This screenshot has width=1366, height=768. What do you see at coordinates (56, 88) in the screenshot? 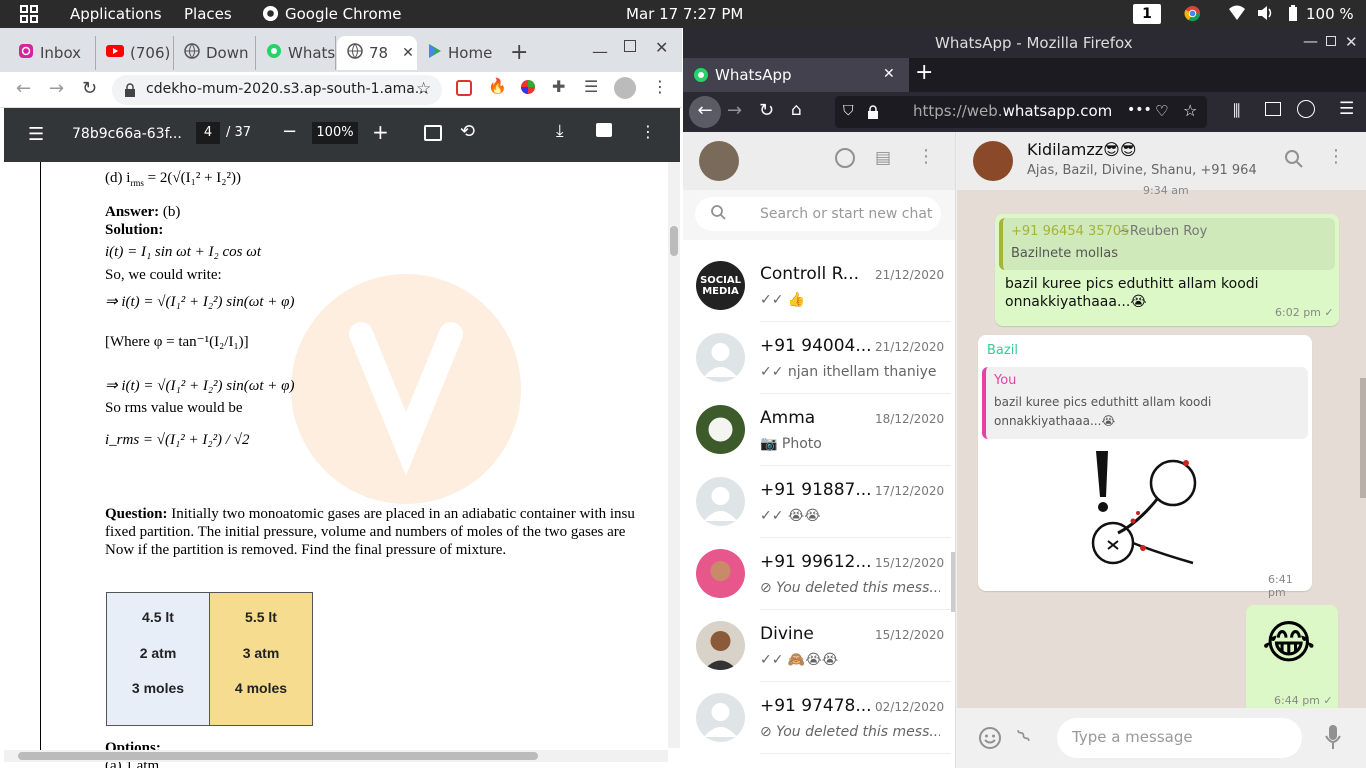
I see `forward-button: →` at bounding box center [56, 88].